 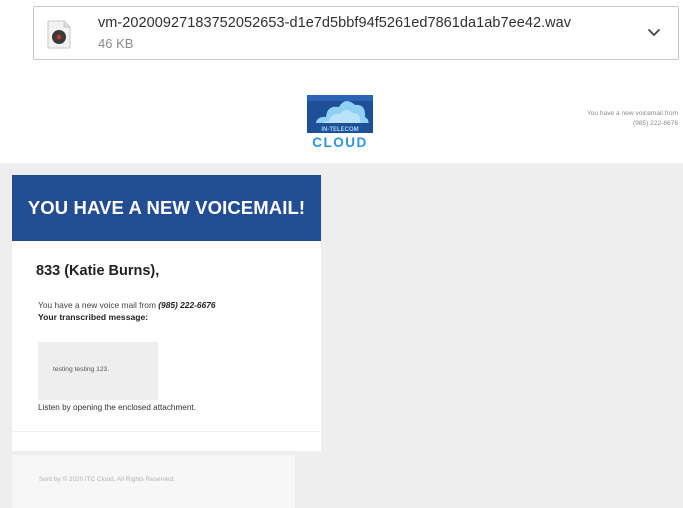 What do you see at coordinates (59, 34) in the screenshot?
I see `audio-file-icon` at bounding box center [59, 34].